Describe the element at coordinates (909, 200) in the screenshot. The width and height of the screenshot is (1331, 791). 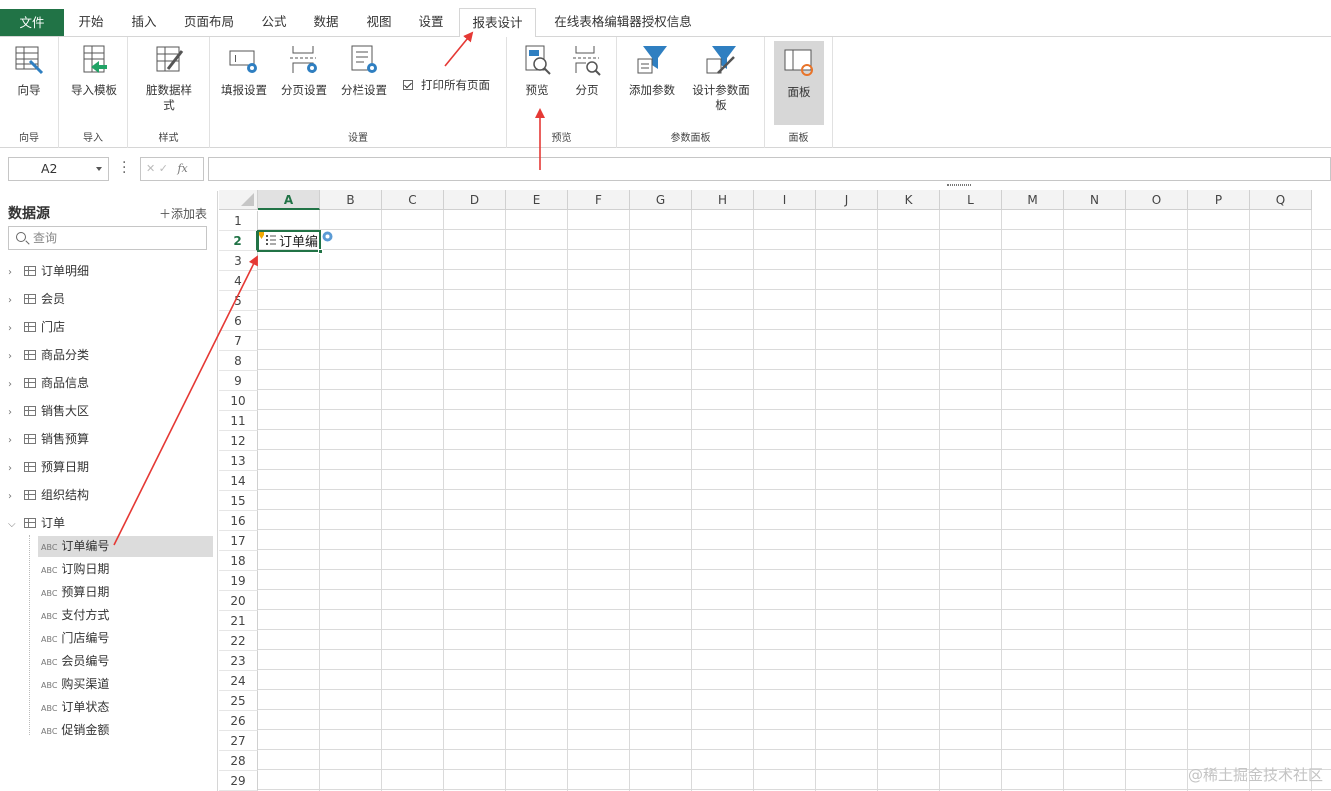
I see `column-header: K` at that location.